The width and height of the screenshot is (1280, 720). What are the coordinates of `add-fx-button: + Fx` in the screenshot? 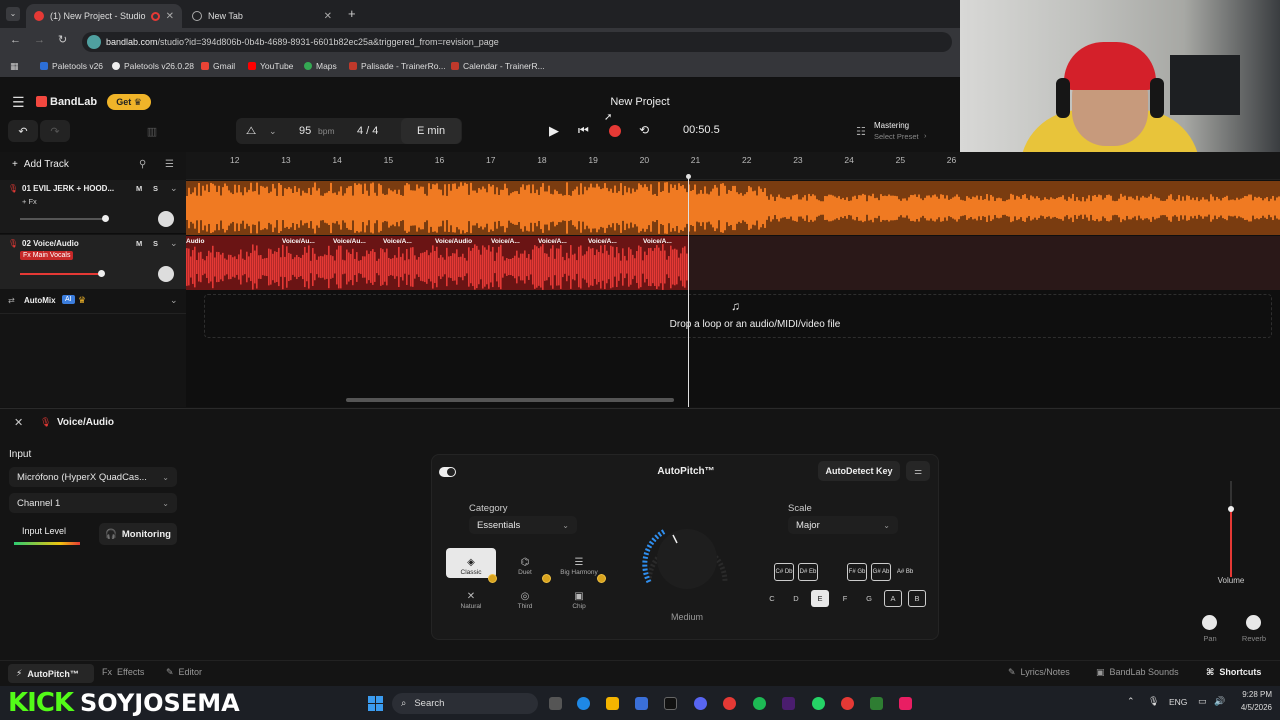 It's located at (29, 201).